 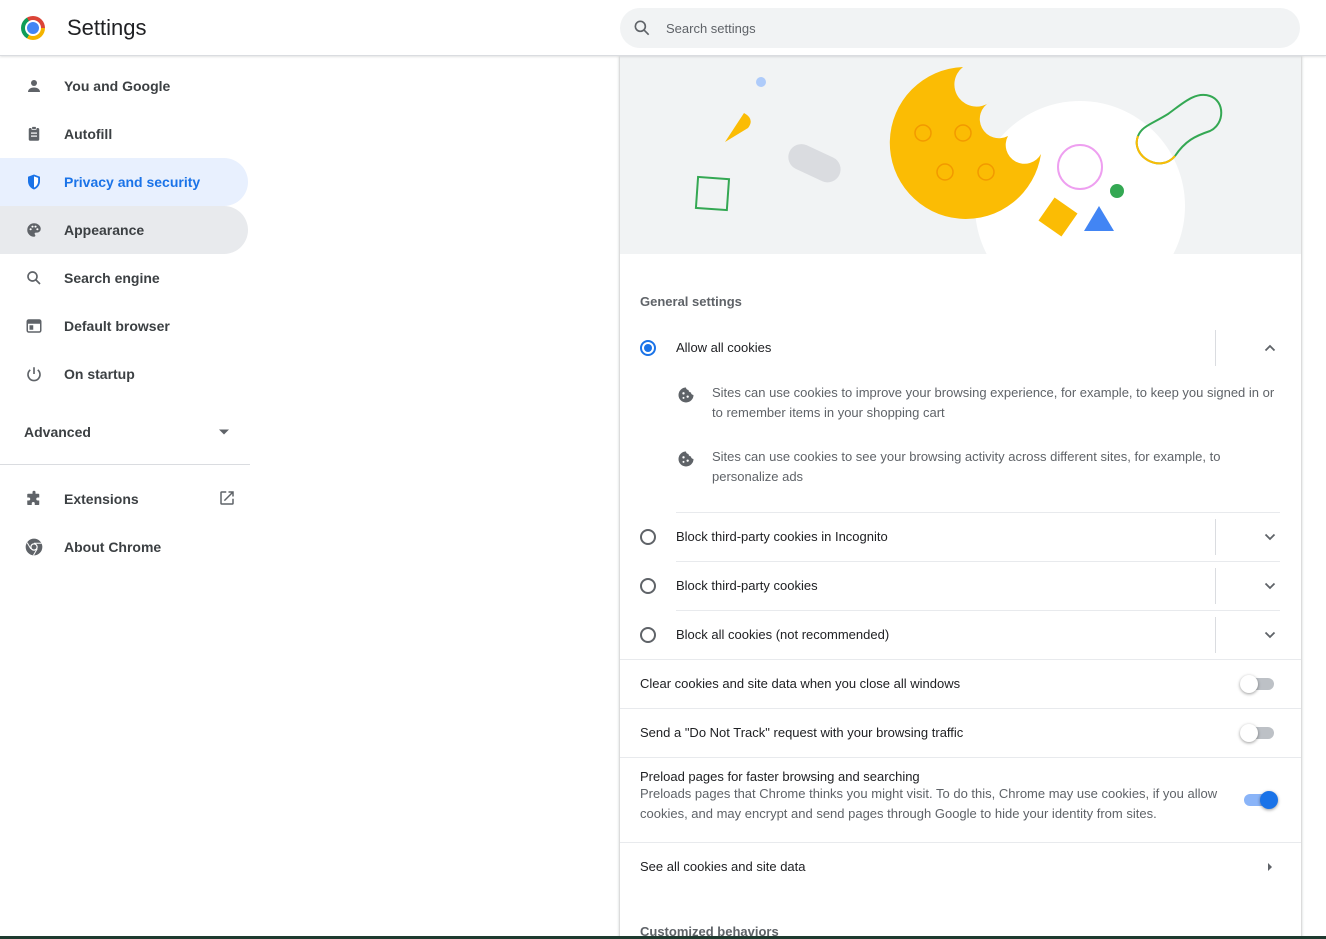 I want to click on sidebar-item-label: You and Google, so click(x=117, y=86).